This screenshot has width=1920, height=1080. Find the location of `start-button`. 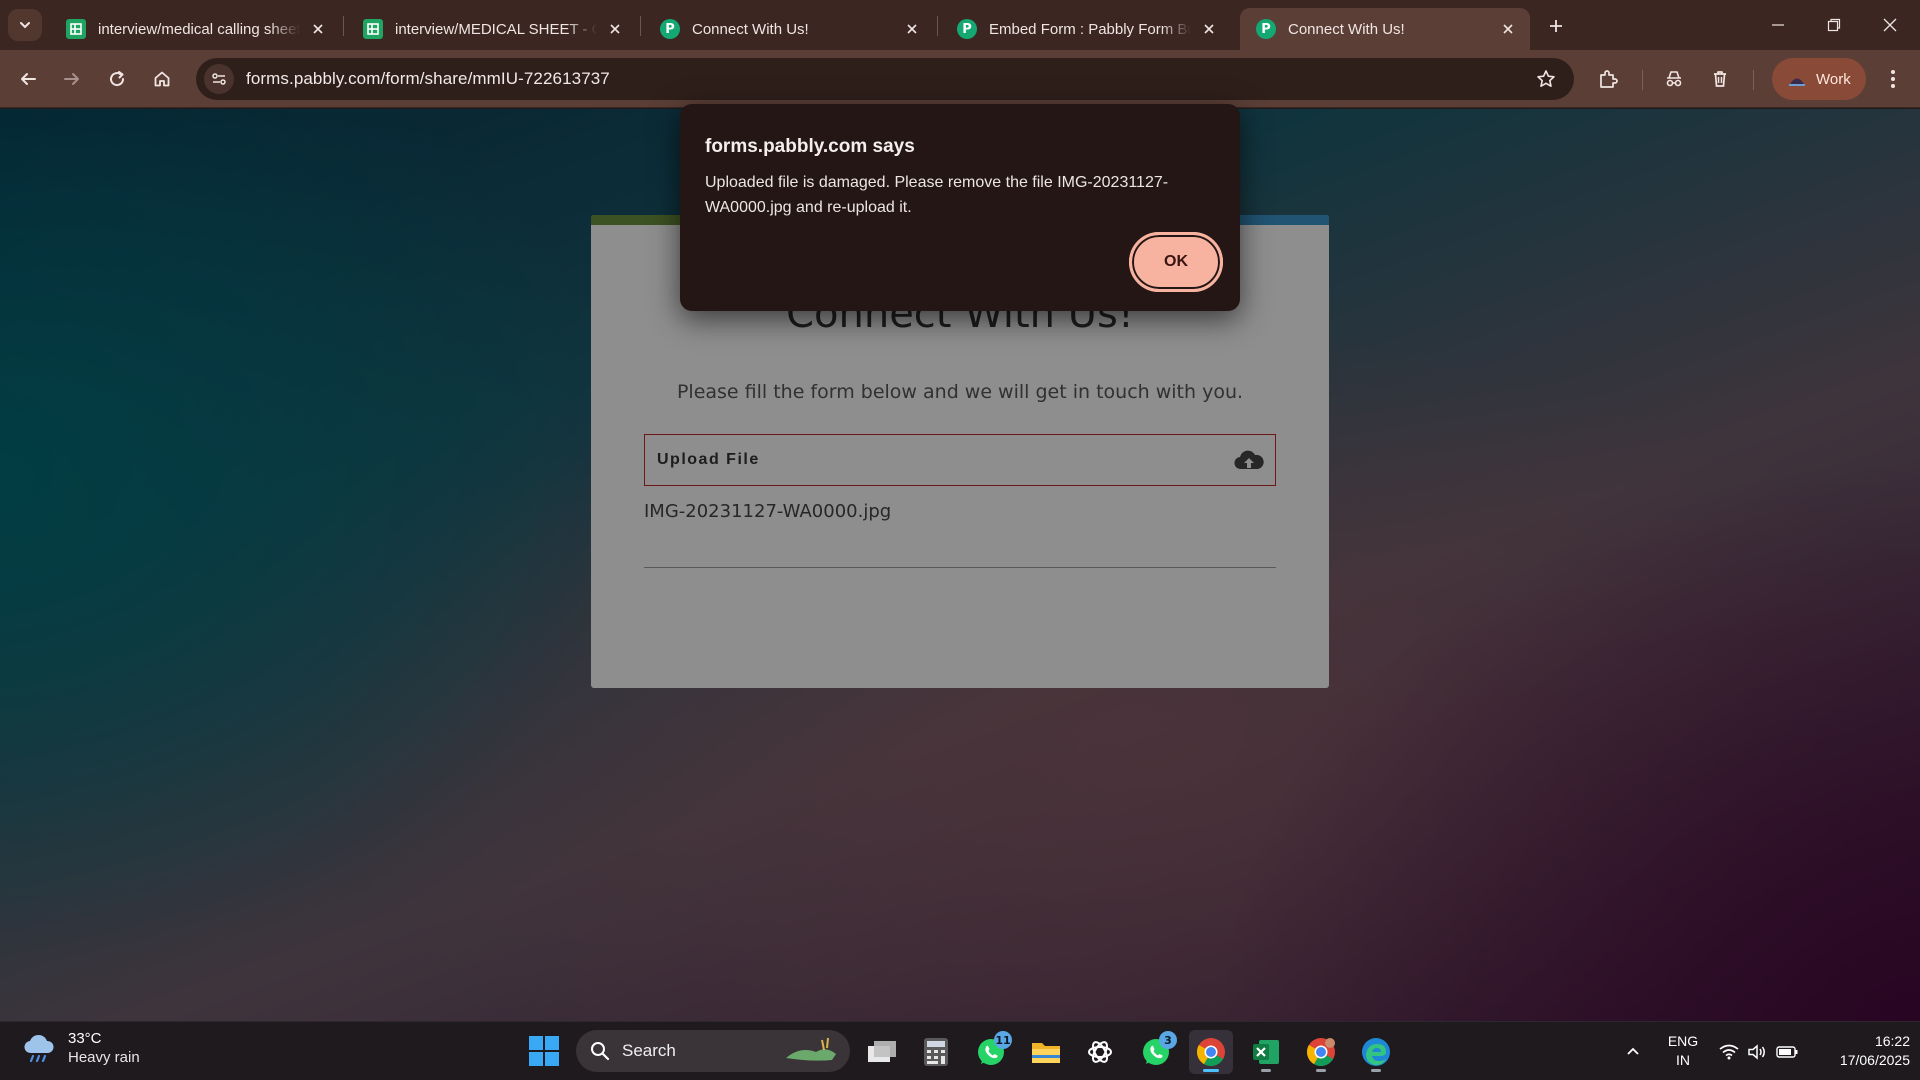

start-button is located at coordinates (544, 1051).